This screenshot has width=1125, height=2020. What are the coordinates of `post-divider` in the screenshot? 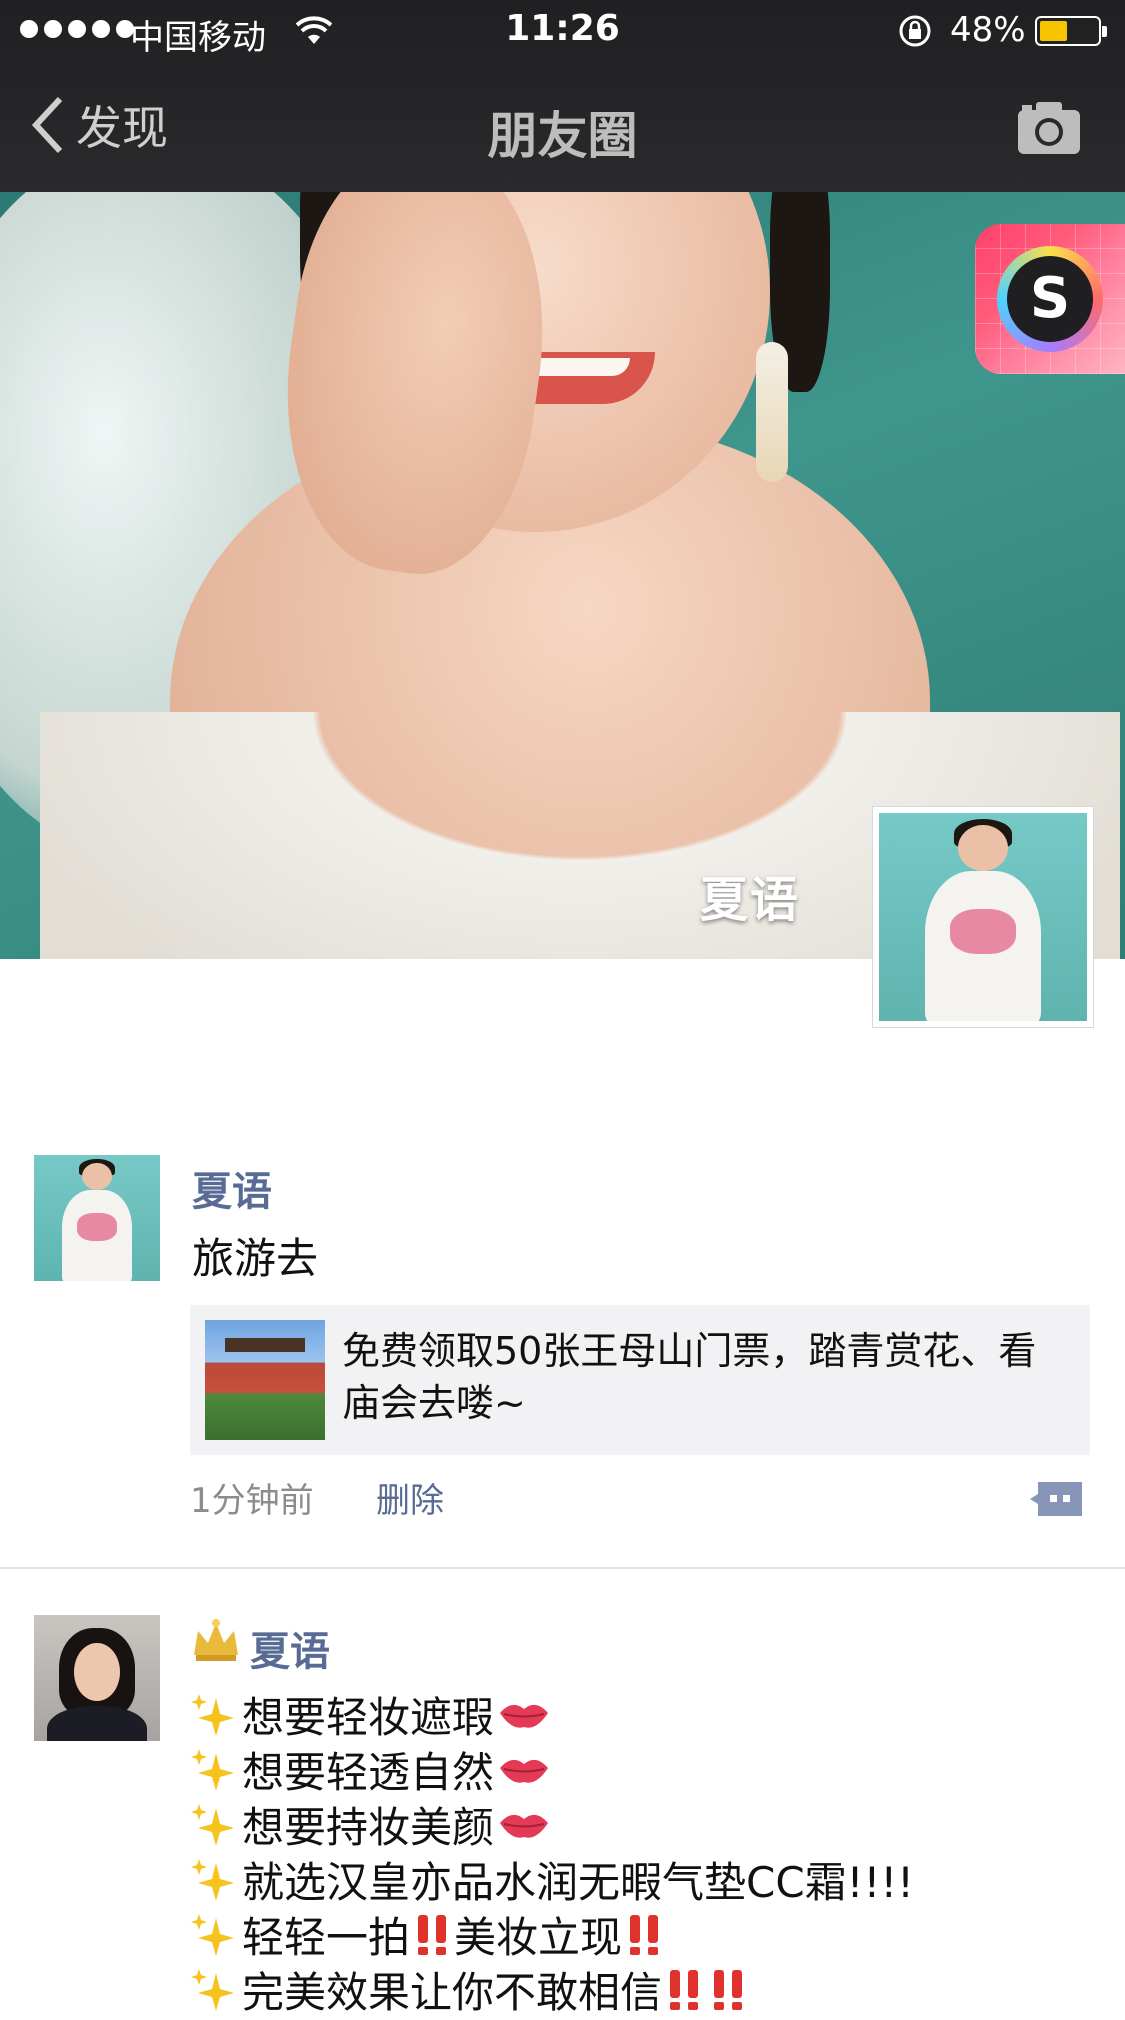 It's located at (562, 1568).